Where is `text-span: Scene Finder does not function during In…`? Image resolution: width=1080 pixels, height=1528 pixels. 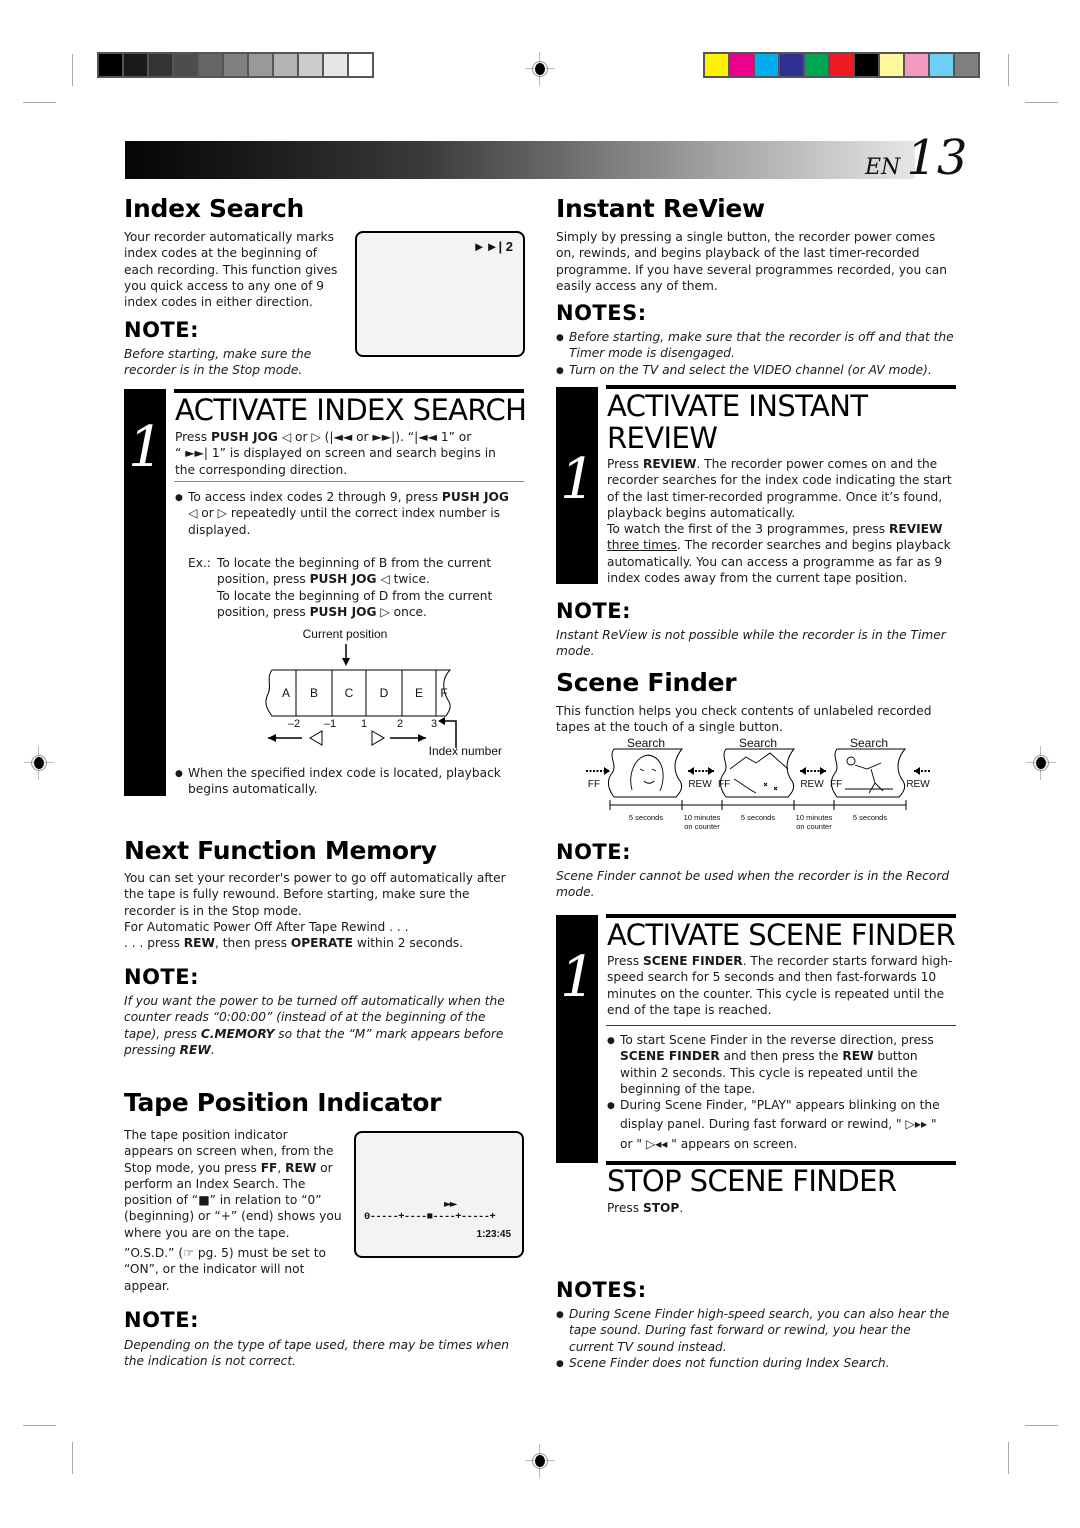
text-span: Scene Finder does not function during In… is located at coordinates (752, 1364).